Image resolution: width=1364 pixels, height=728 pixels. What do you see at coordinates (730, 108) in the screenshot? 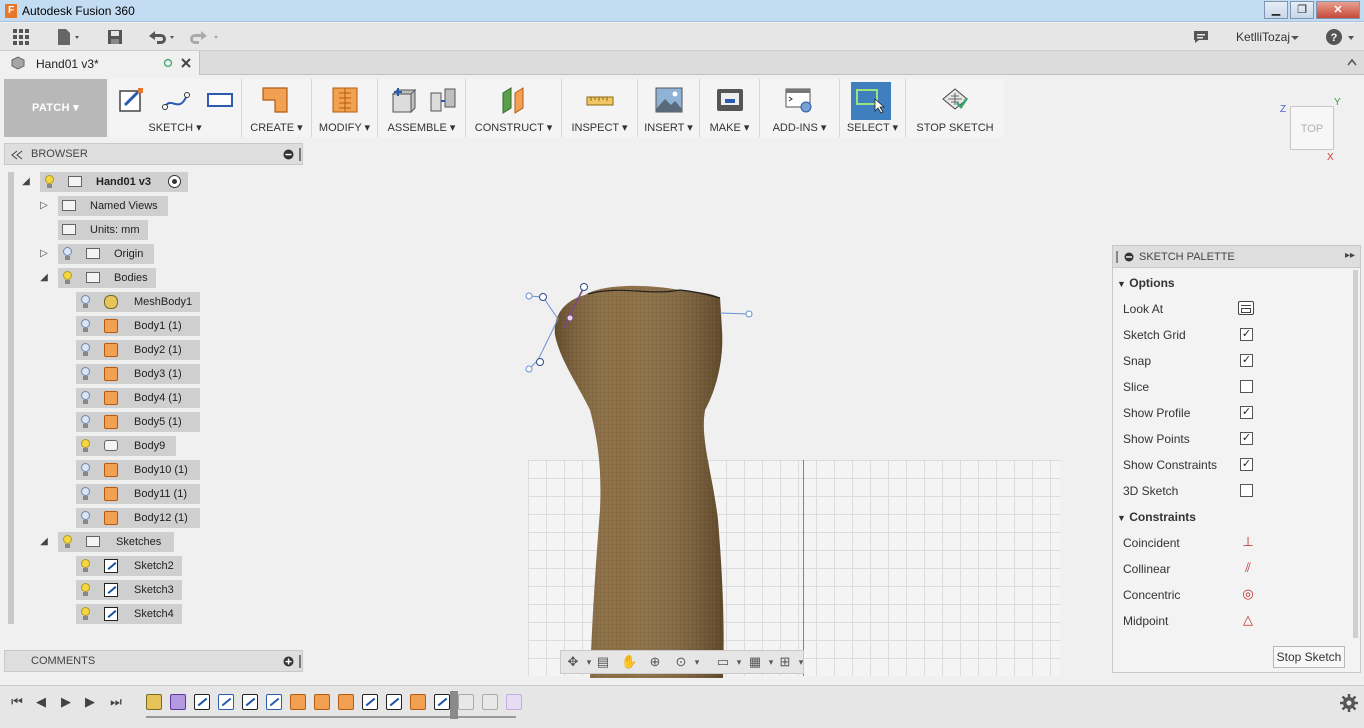
I see `make-group: MAKE ▾` at bounding box center [730, 108].